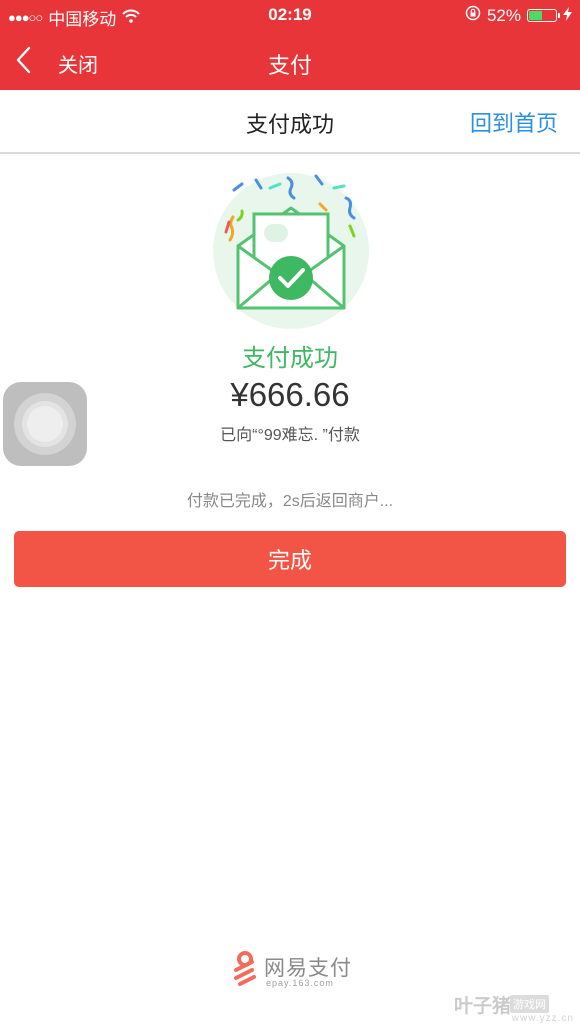 This screenshot has height=1031, width=580. Describe the element at coordinates (483, 1006) in the screenshot. I see `watermark-name: 叶子猪` at that location.